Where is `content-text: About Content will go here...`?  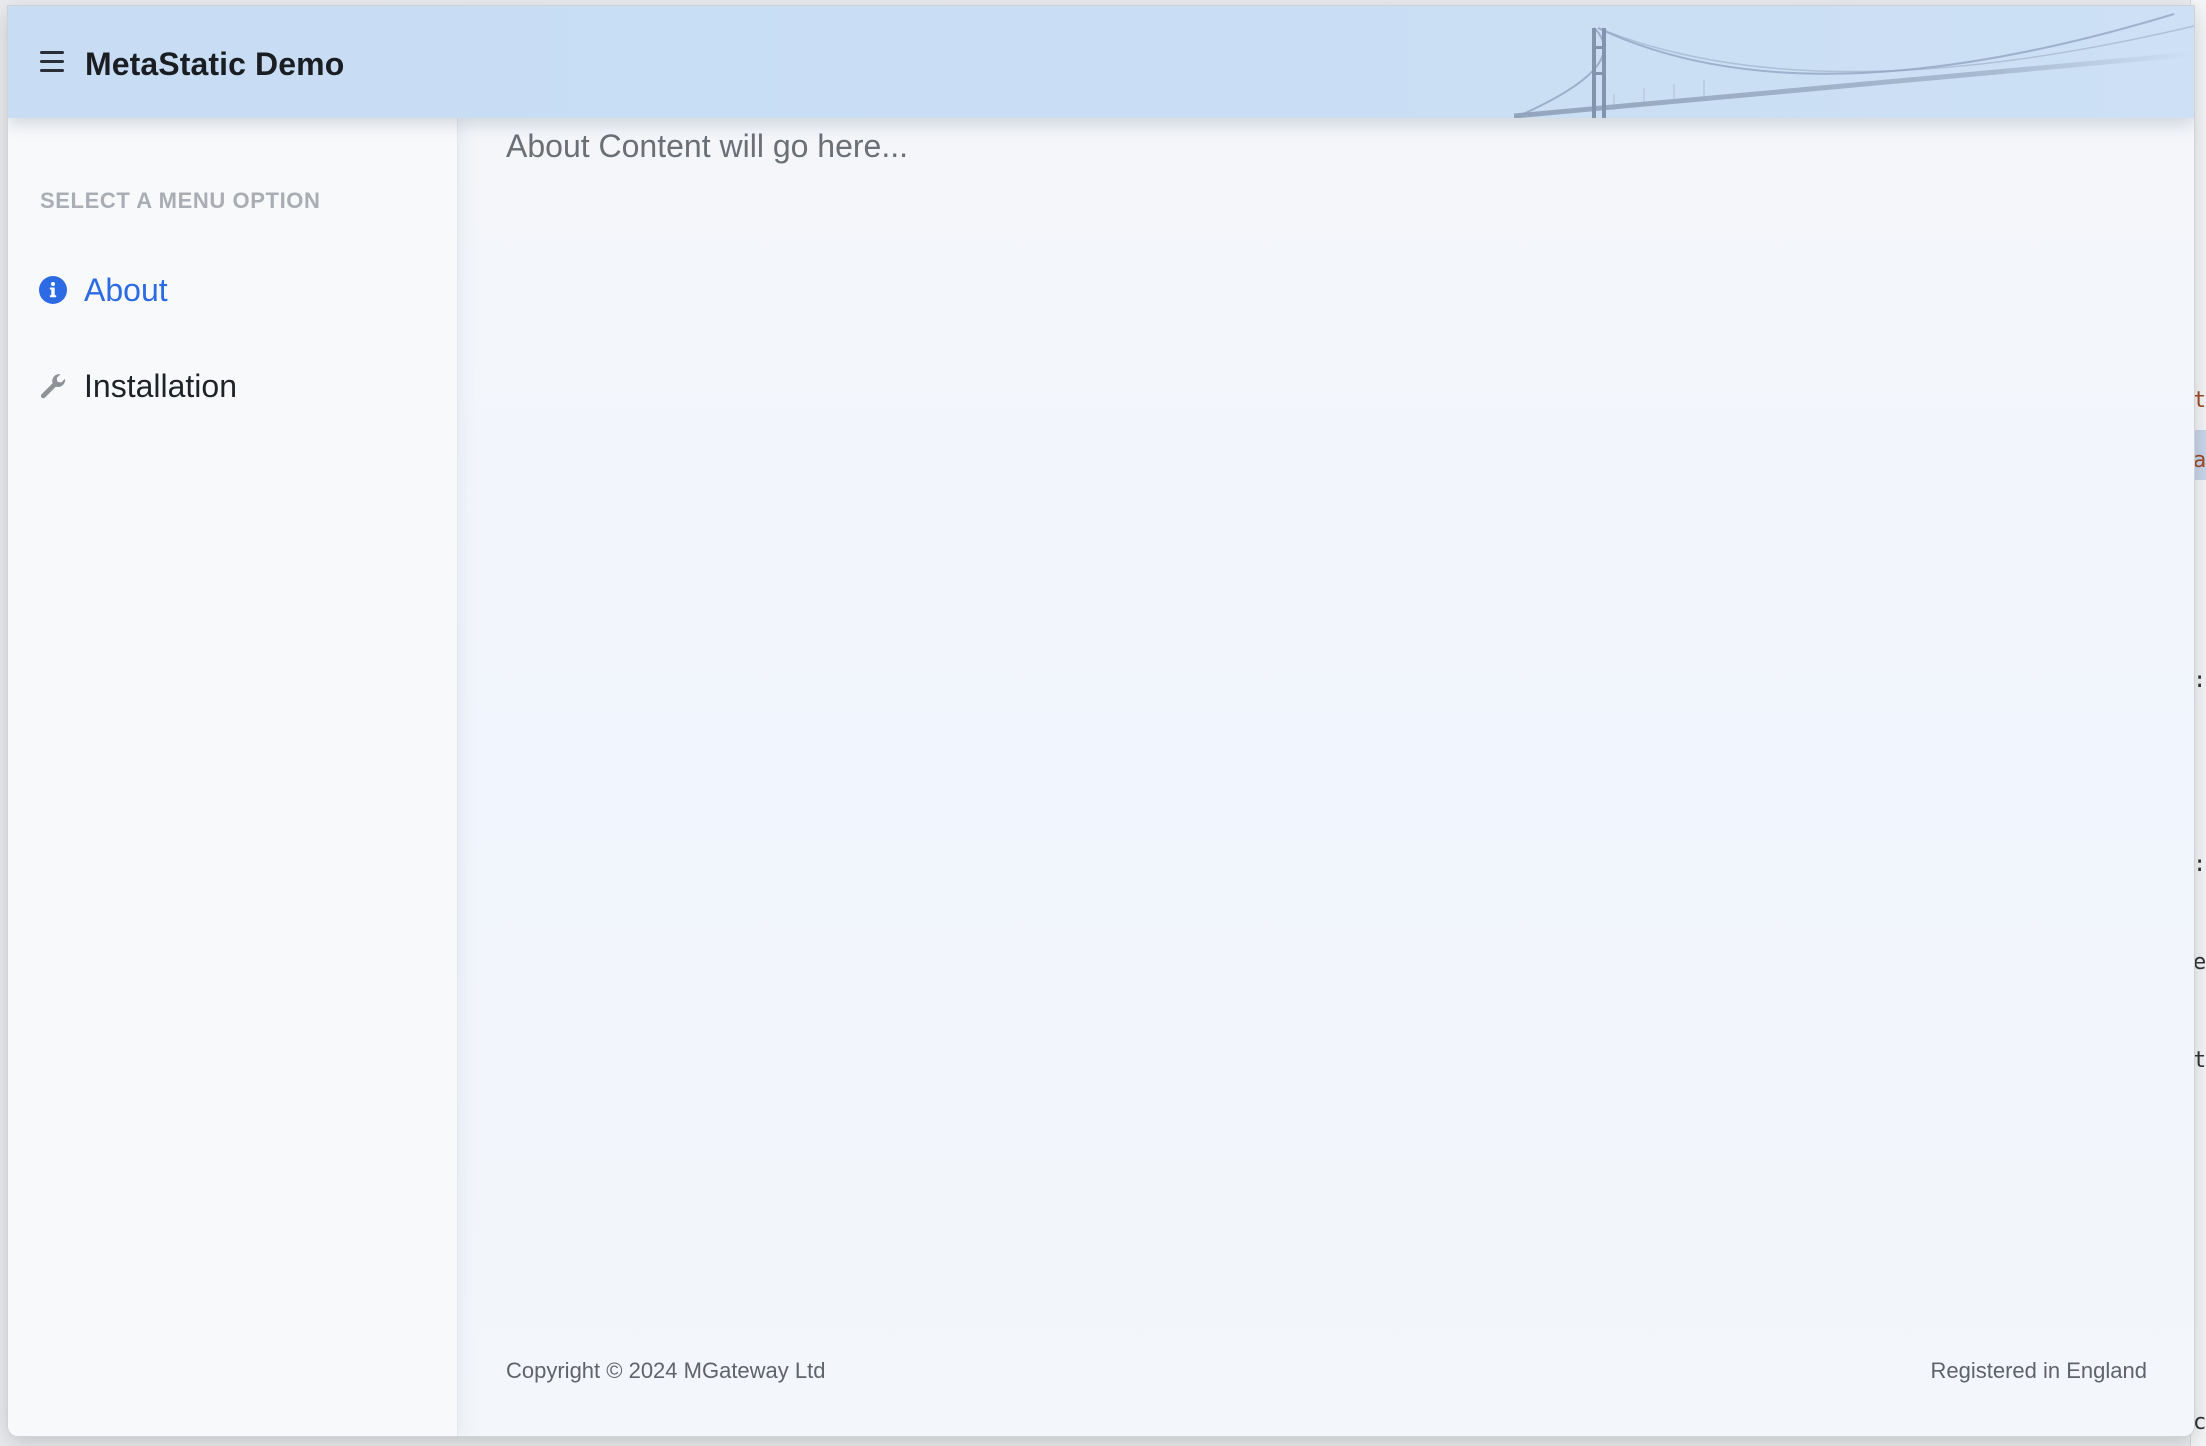 content-text: About Content will go here... is located at coordinates (707, 146).